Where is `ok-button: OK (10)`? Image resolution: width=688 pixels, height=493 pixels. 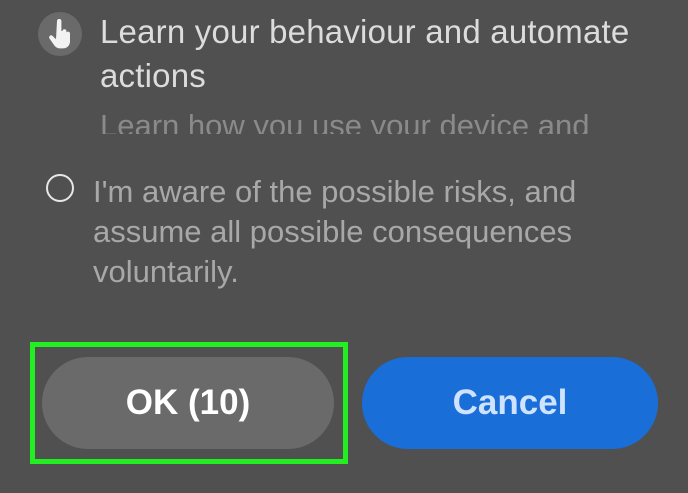 ok-button: OK (10) is located at coordinates (188, 403).